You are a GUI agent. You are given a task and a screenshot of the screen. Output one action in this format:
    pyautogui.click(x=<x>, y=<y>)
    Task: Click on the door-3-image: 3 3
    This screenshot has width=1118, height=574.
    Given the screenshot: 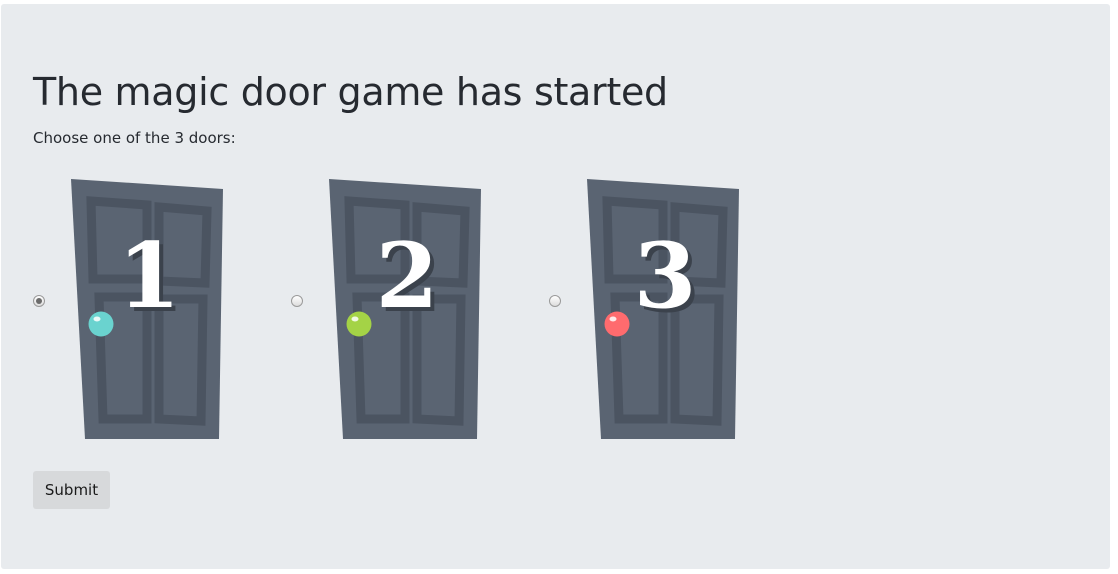 What is the action you would take?
    pyautogui.click(x=663, y=309)
    